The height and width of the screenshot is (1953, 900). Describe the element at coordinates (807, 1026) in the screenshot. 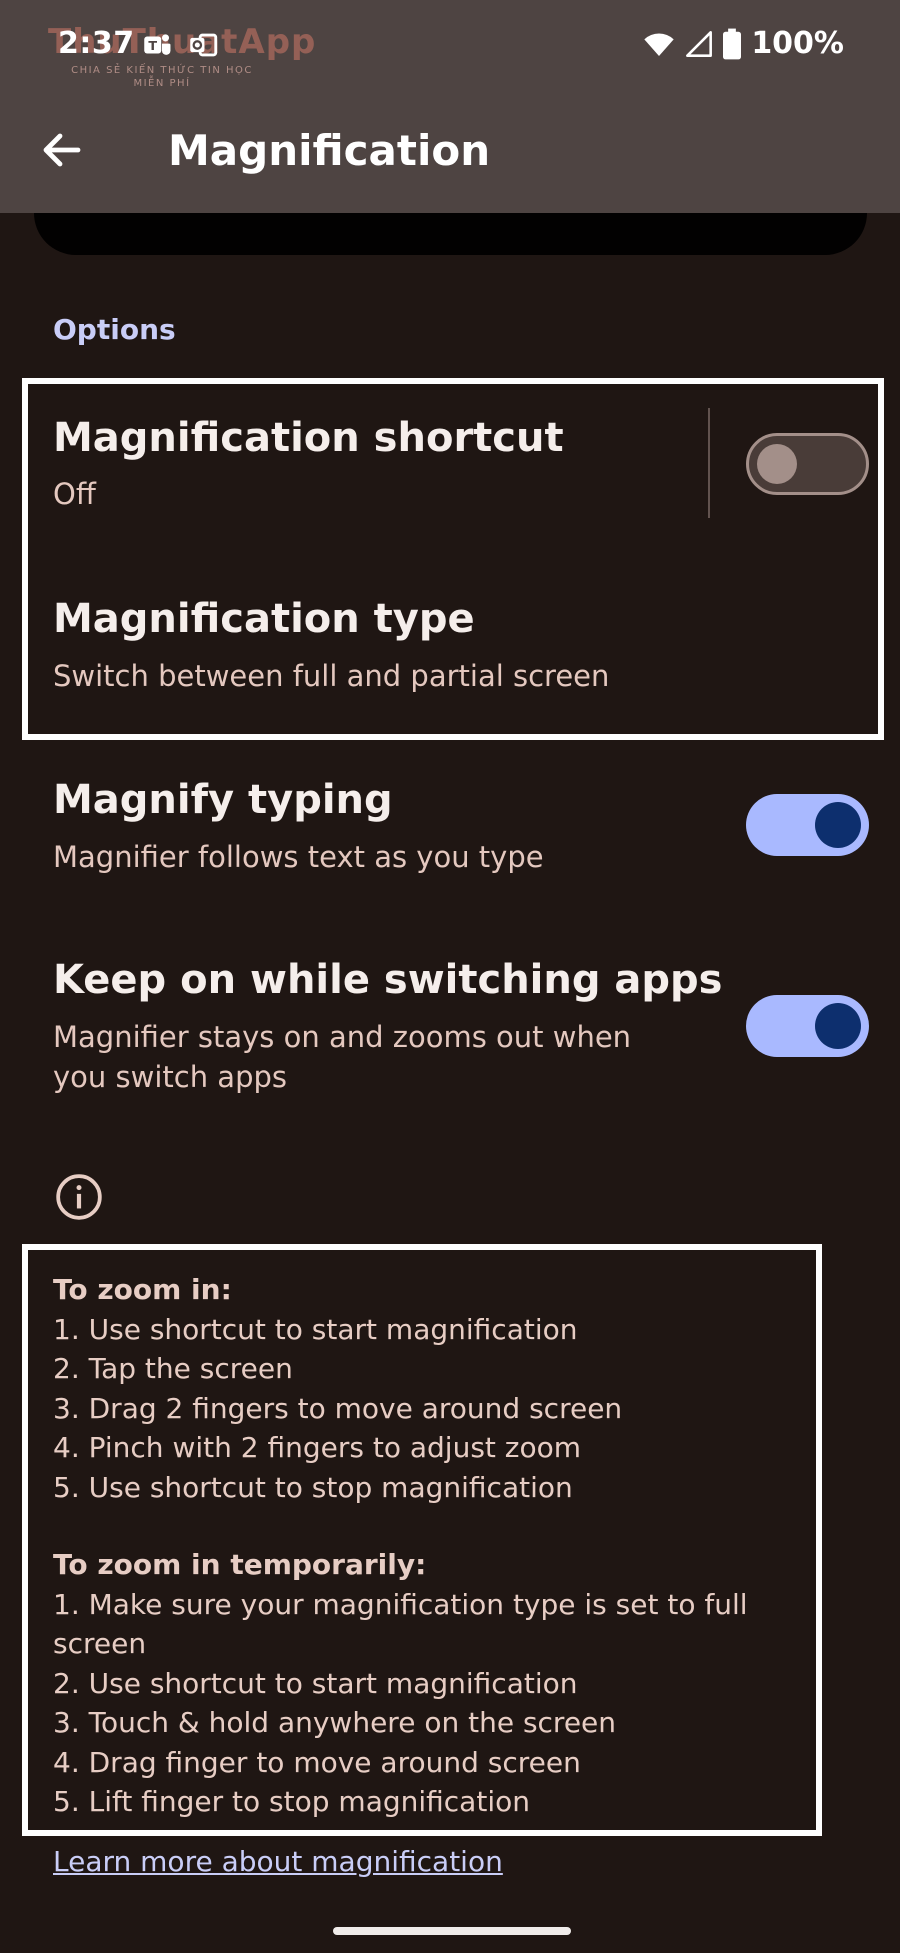

I see `keep-on-toggle` at that location.